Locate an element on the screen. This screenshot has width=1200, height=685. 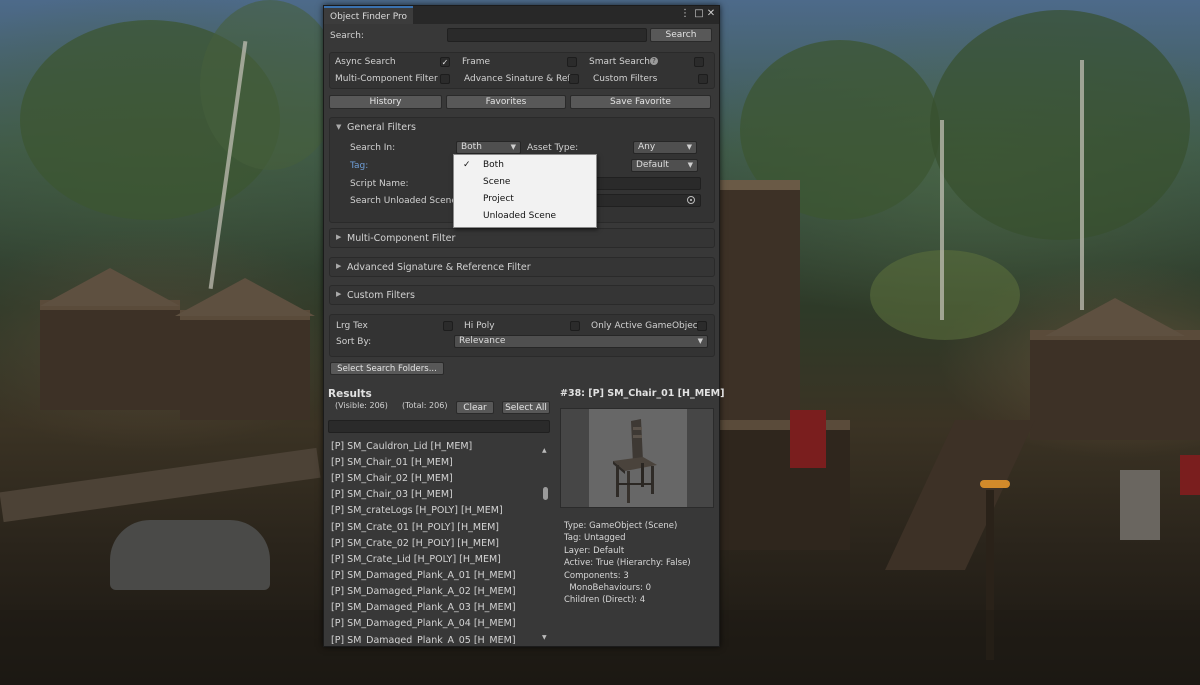
list-item: [P] SM_Damaged_Plank_A_04 [H_MEM] is located at coordinates (423, 623).